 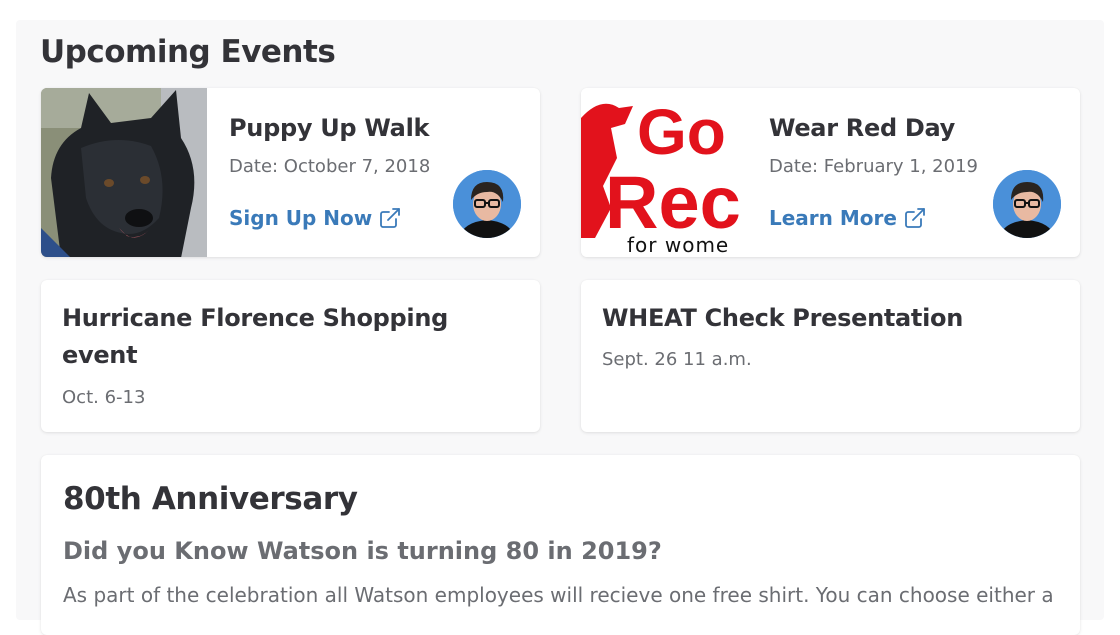 What do you see at coordinates (329, 128) in the screenshot?
I see `event-title: Puppy Up Walk` at bounding box center [329, 128].